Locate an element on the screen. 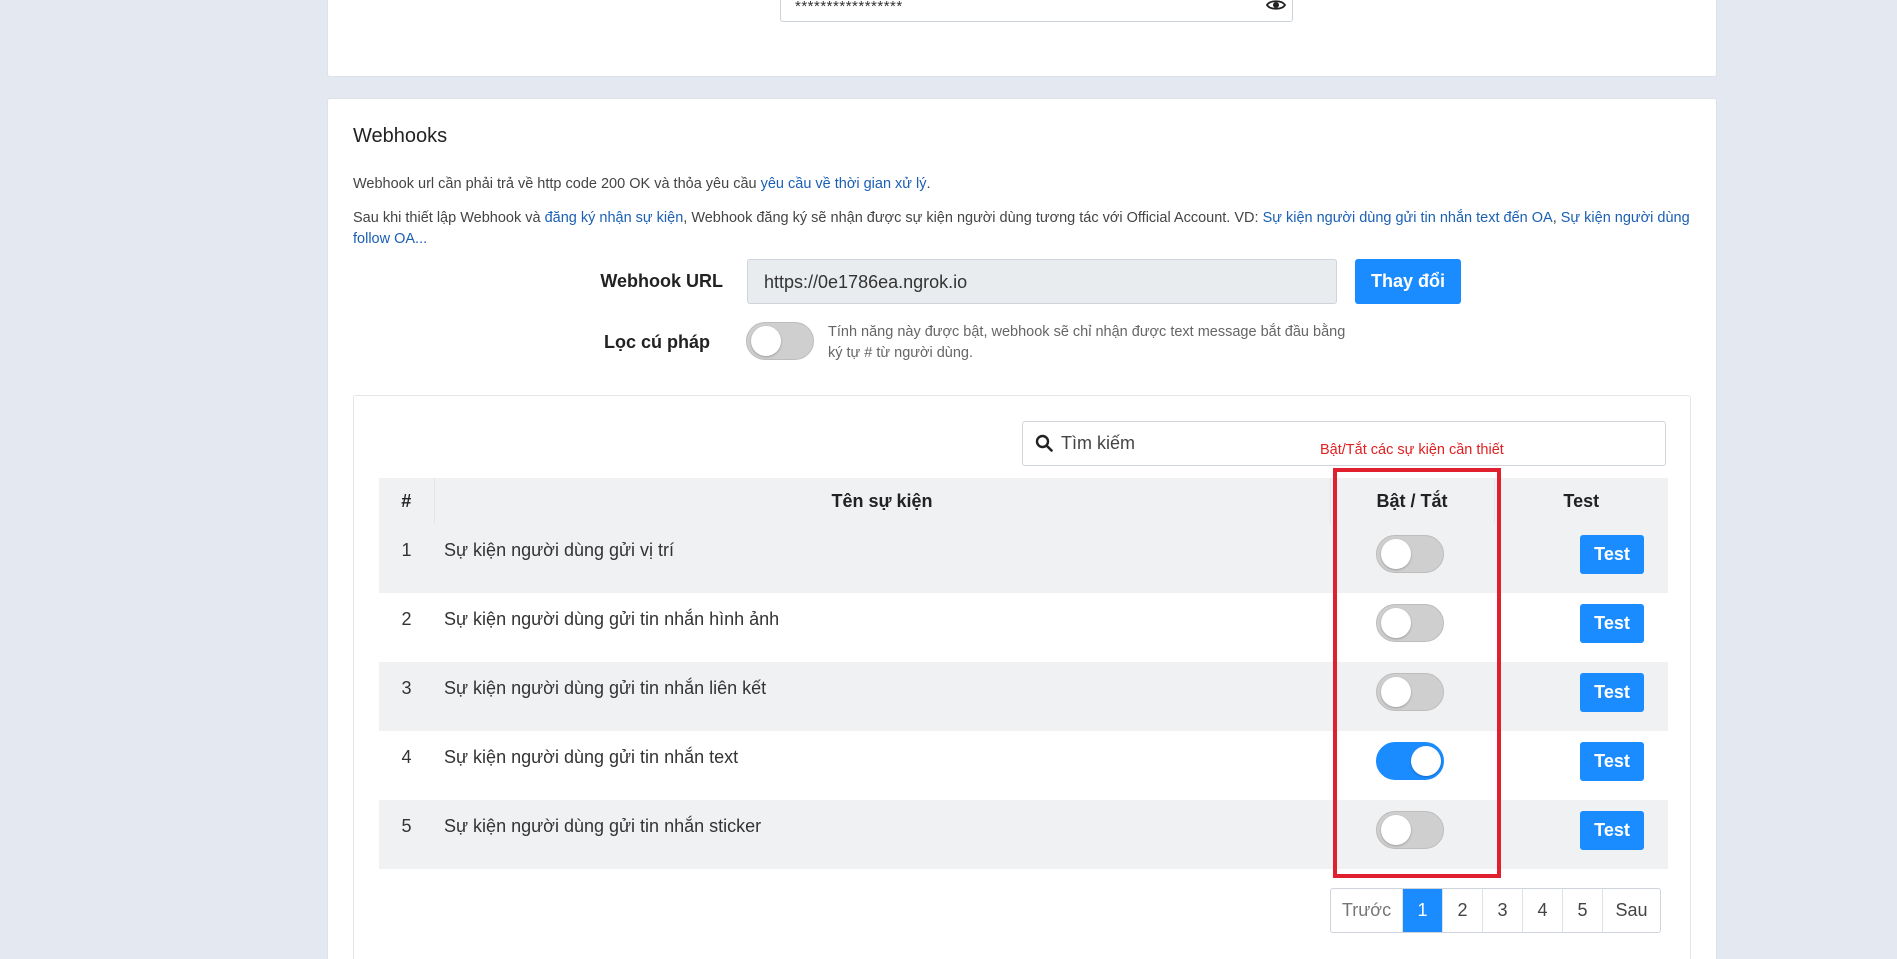  row-number: 2 is located at coordinates (406, 627).